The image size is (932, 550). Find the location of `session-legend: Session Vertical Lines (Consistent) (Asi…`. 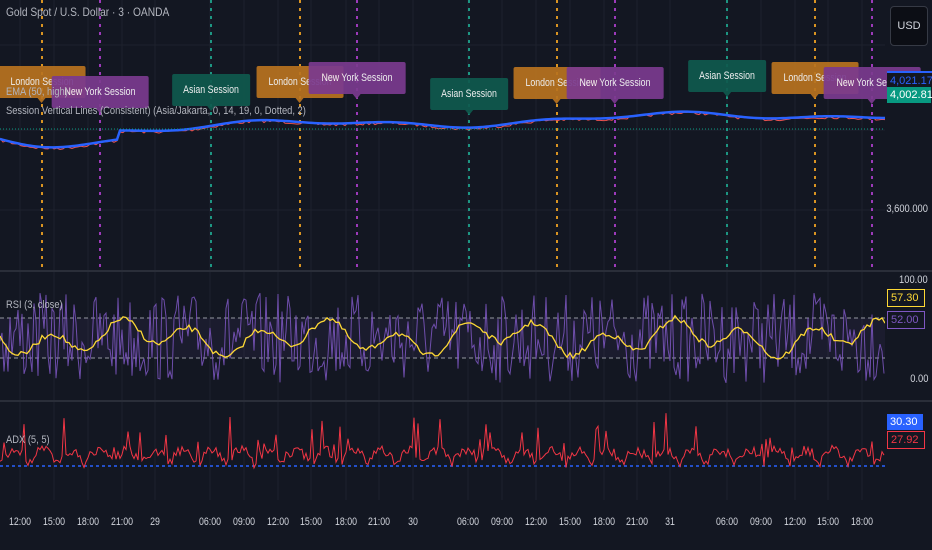

session-legend: Session Vertical Lines (Consistent) (Asi… is located at coordinates (156, 111).